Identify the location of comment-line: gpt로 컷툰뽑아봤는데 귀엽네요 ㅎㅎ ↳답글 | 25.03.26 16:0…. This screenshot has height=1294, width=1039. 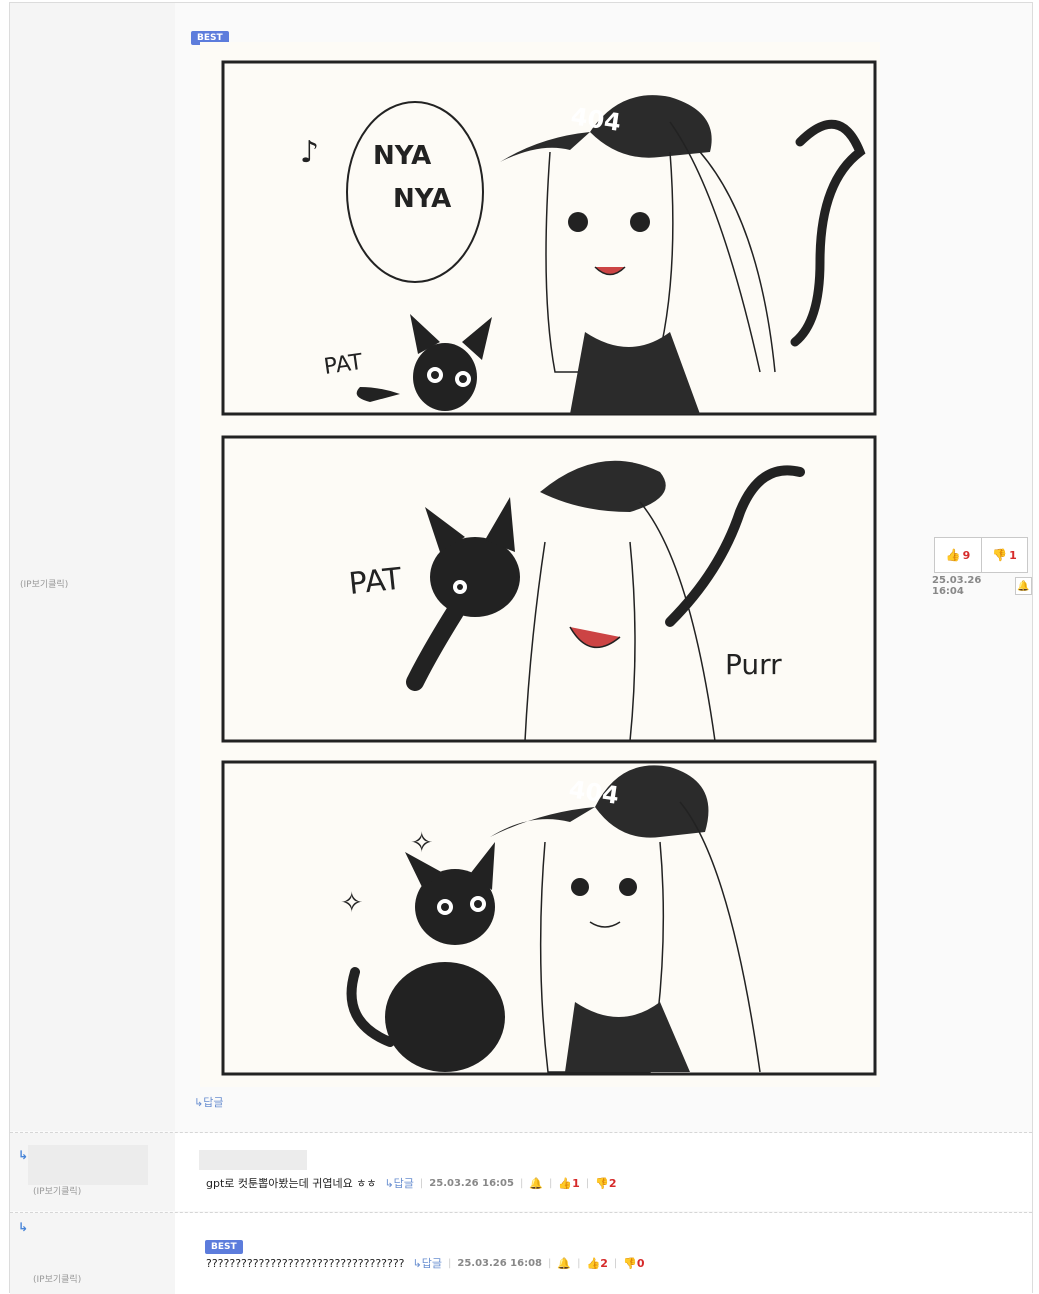
(411, 1183).